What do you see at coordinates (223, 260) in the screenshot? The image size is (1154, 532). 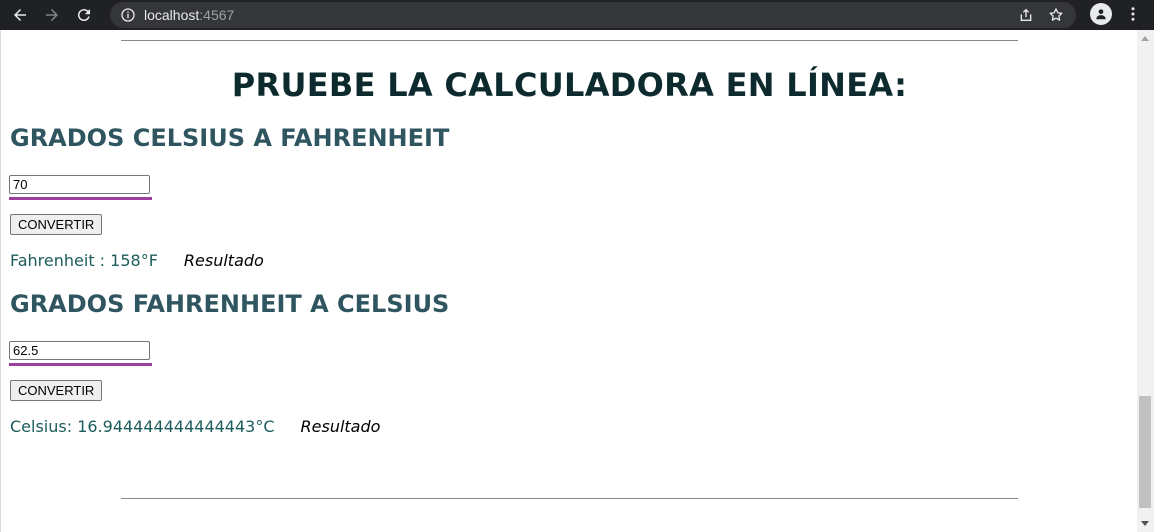 I see `fahrenheit-result-label: Resultado` at bounding box center [223, 260].